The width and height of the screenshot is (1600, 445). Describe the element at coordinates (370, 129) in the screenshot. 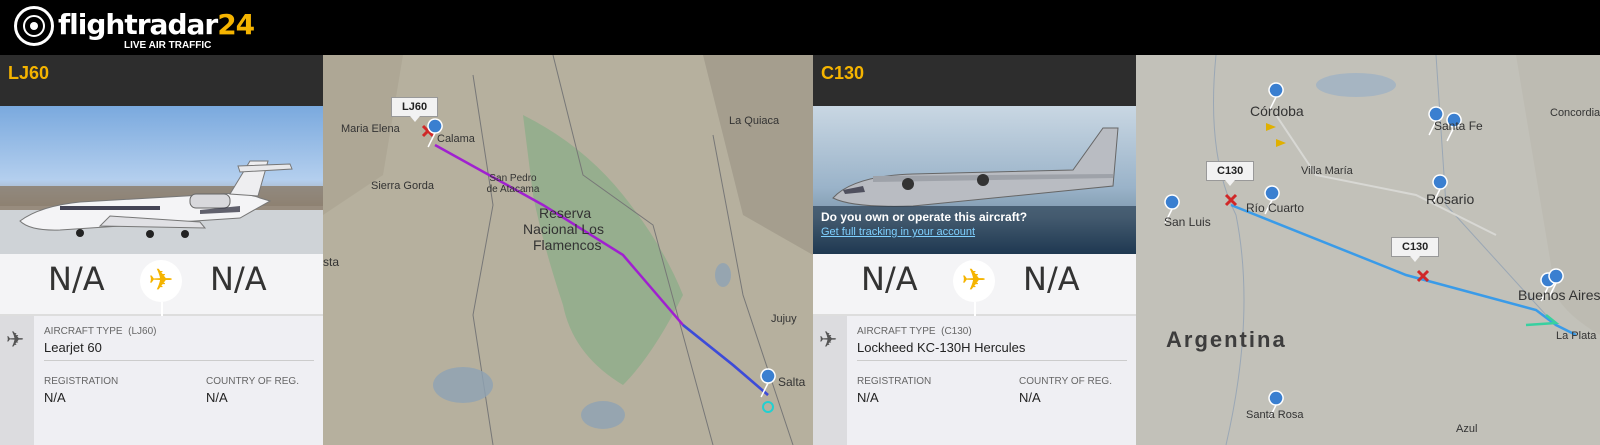

I see `map-label: Maria Elena` at that location.